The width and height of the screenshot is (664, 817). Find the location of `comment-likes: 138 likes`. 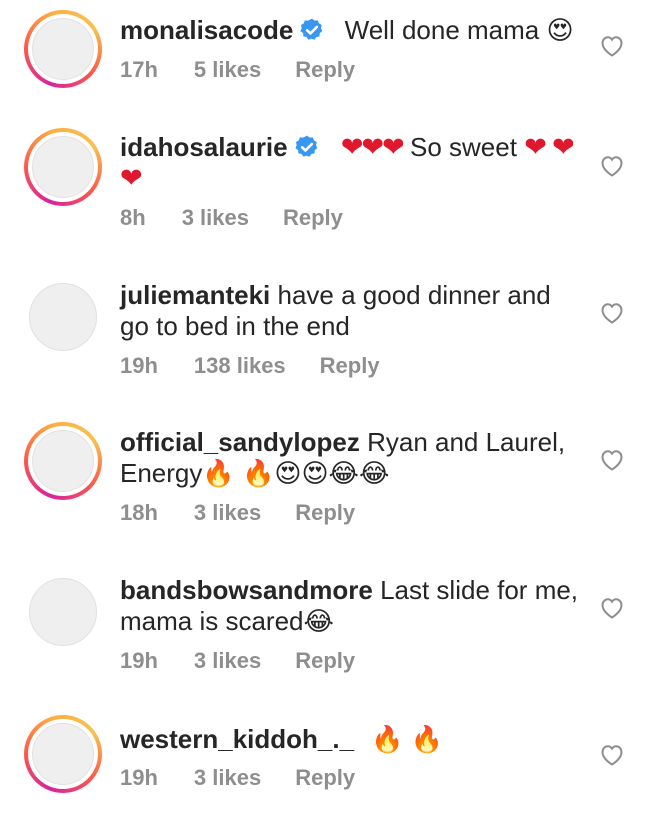

comment-likes: 138 likes is located at coordinates (240, 365).